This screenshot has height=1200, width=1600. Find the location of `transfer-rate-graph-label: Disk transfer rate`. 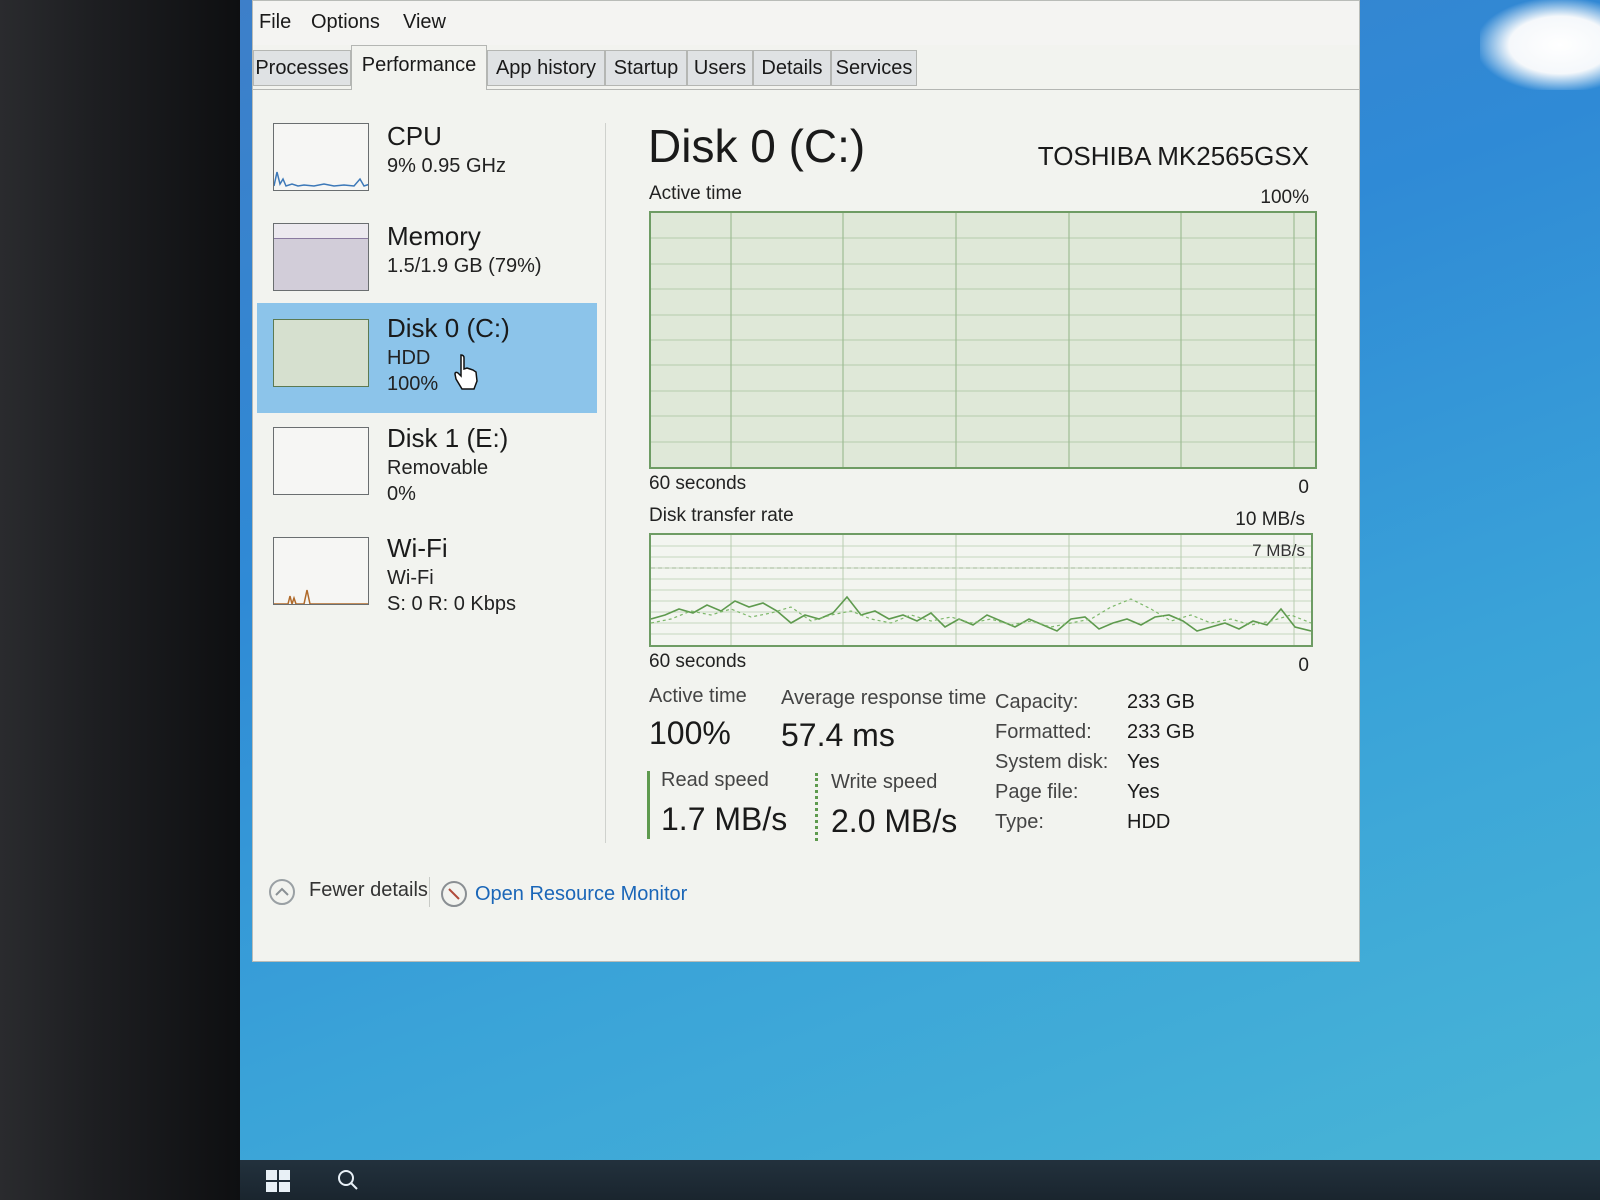

transfer-rate-graph-label: Disk transfer rate is located at coordinates (721, 515).